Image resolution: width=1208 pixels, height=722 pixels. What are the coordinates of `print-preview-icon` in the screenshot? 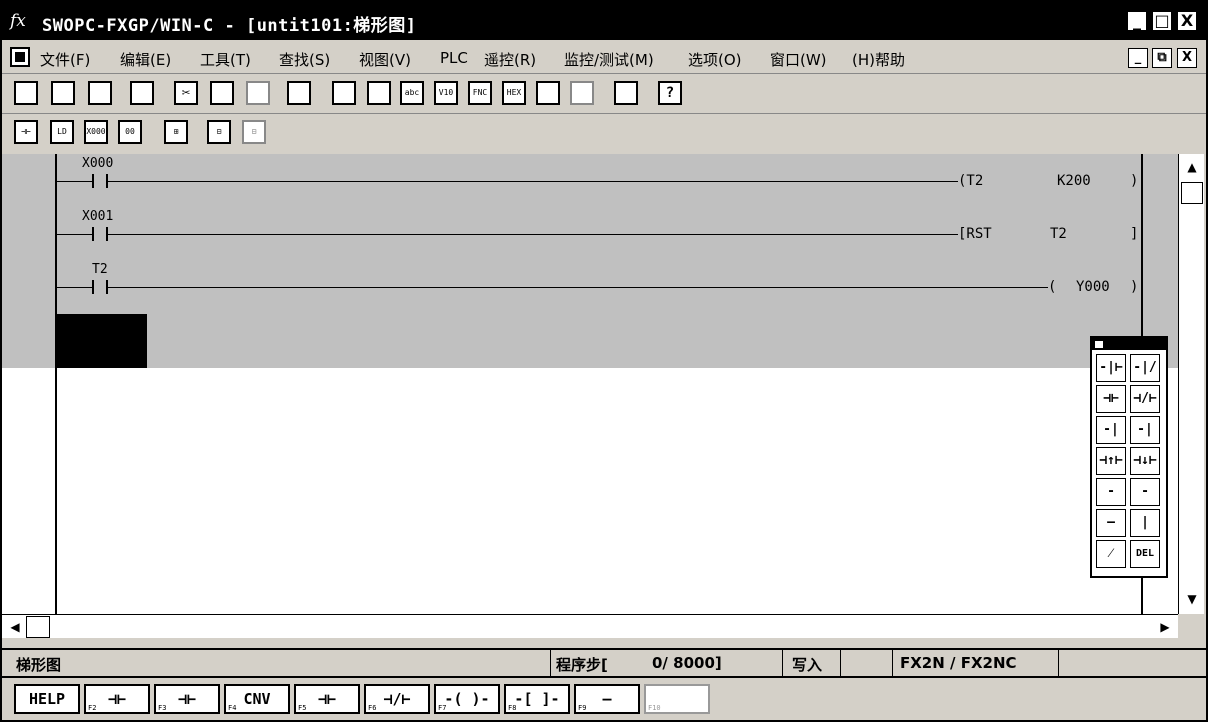 It's located at (299, 93).